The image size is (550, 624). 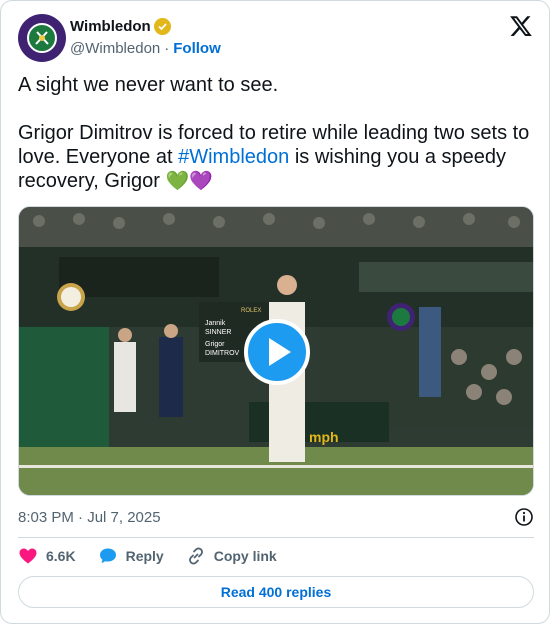 I want to click on tweet-line-1: A sight we never want to see., so click(x=148, y=85).